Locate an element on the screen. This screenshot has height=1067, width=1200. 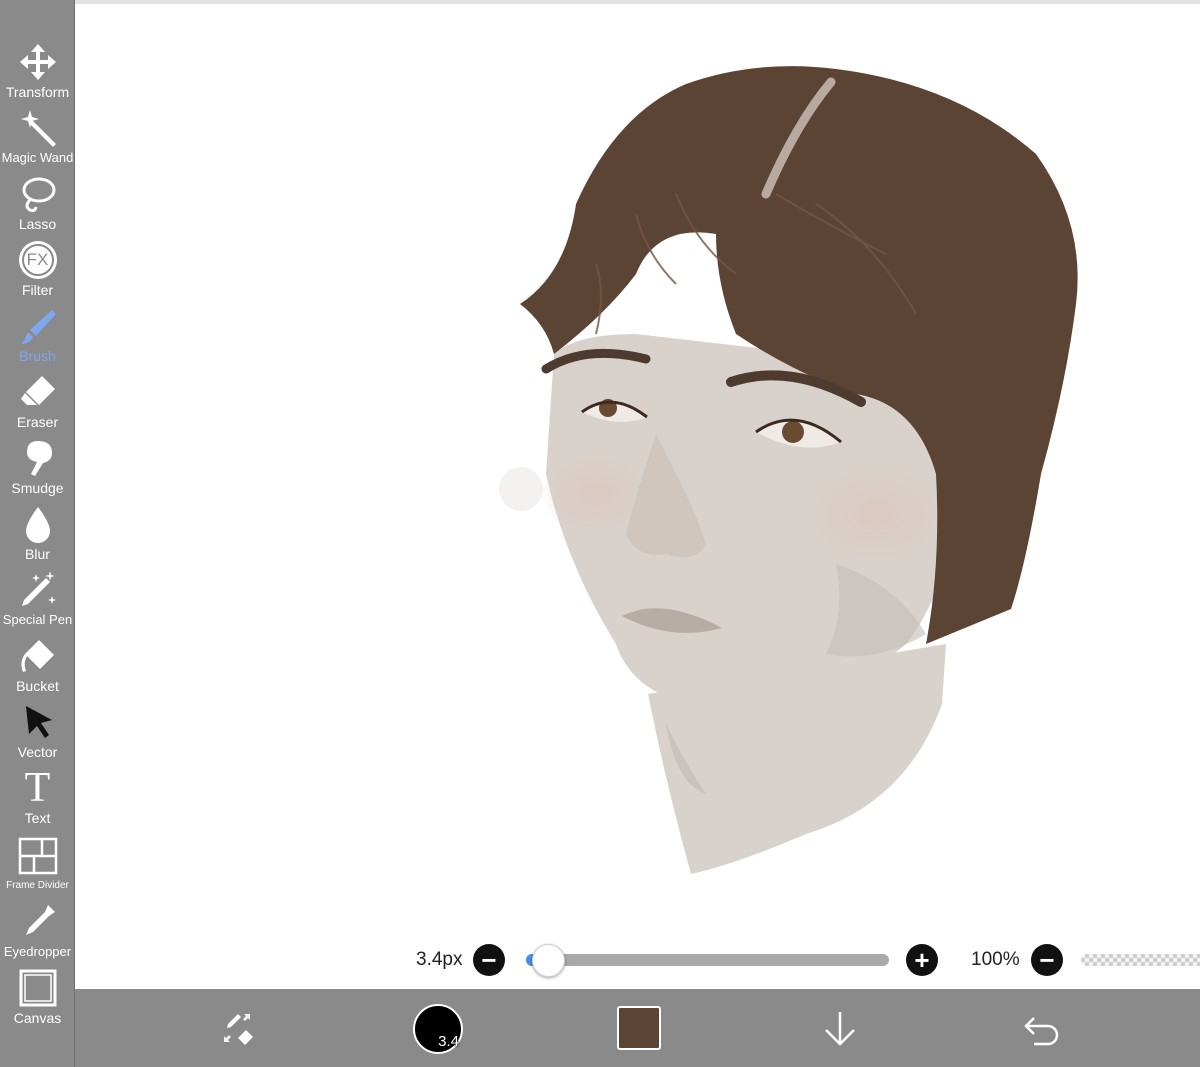
tool-special-pen-label: Special Pen is located at coordinates (37, 619).